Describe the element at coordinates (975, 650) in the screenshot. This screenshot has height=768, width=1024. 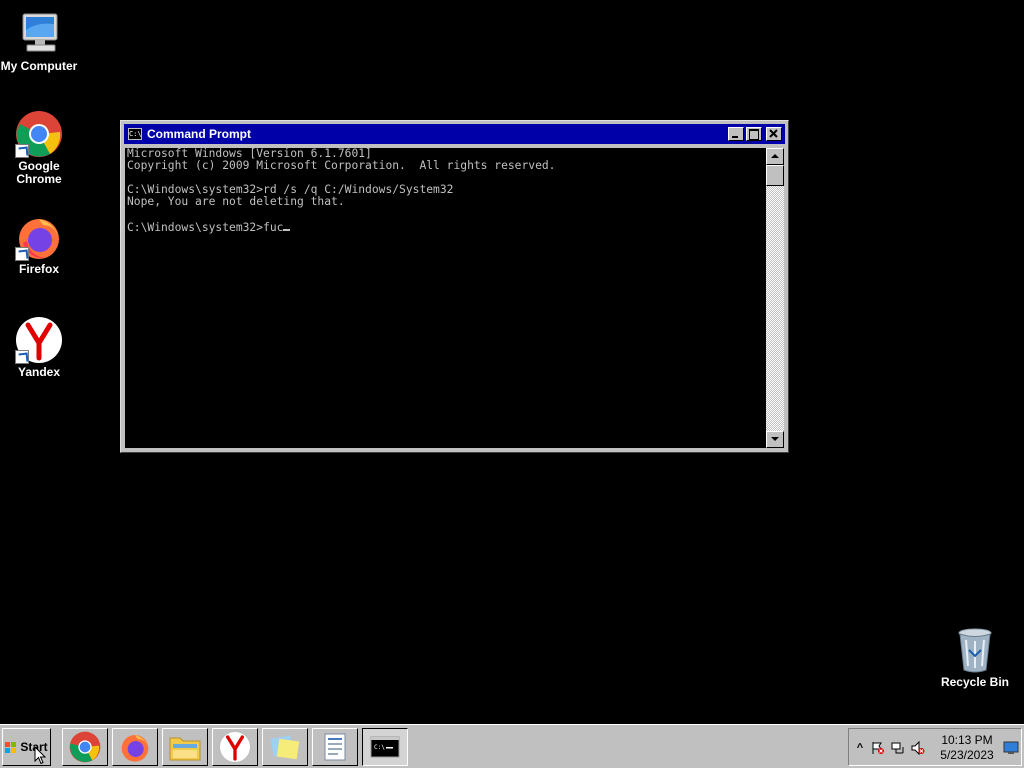
I see `recycle-bin-icon` at that location.